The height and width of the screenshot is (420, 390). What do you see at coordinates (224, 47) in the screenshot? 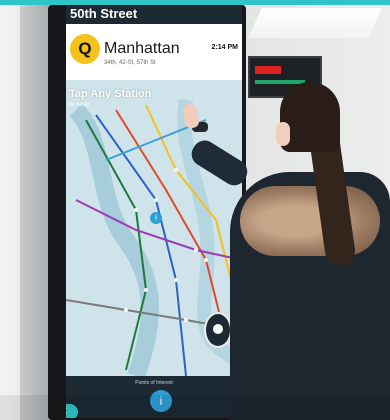
I see `clock: 2:14 PM` at bounding box center [224, 47].